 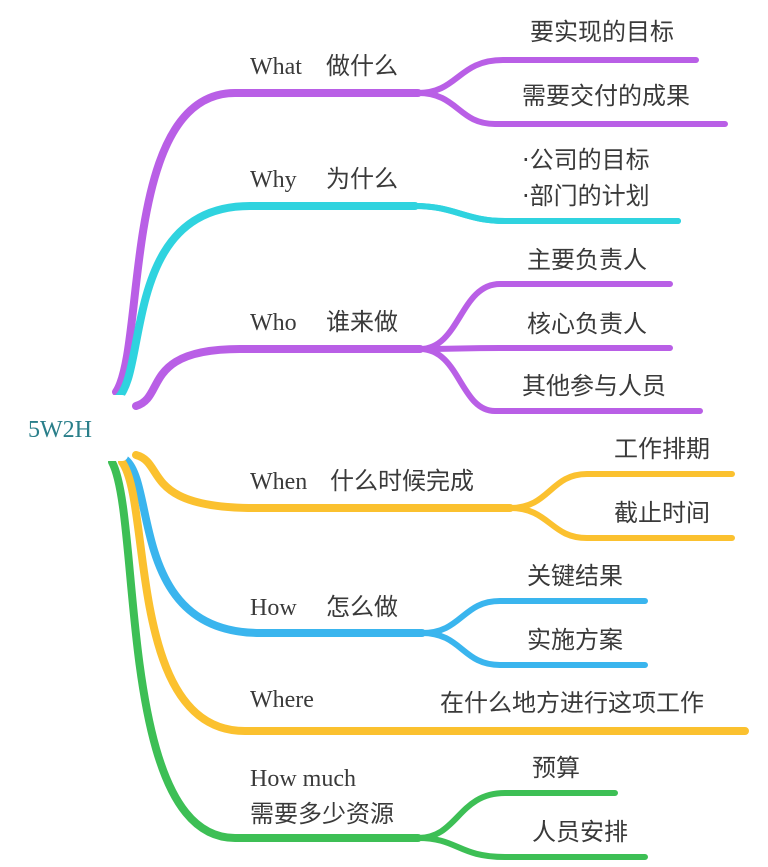 I want to click on branch-where-label-en: Where, so click(x=282, y=700).